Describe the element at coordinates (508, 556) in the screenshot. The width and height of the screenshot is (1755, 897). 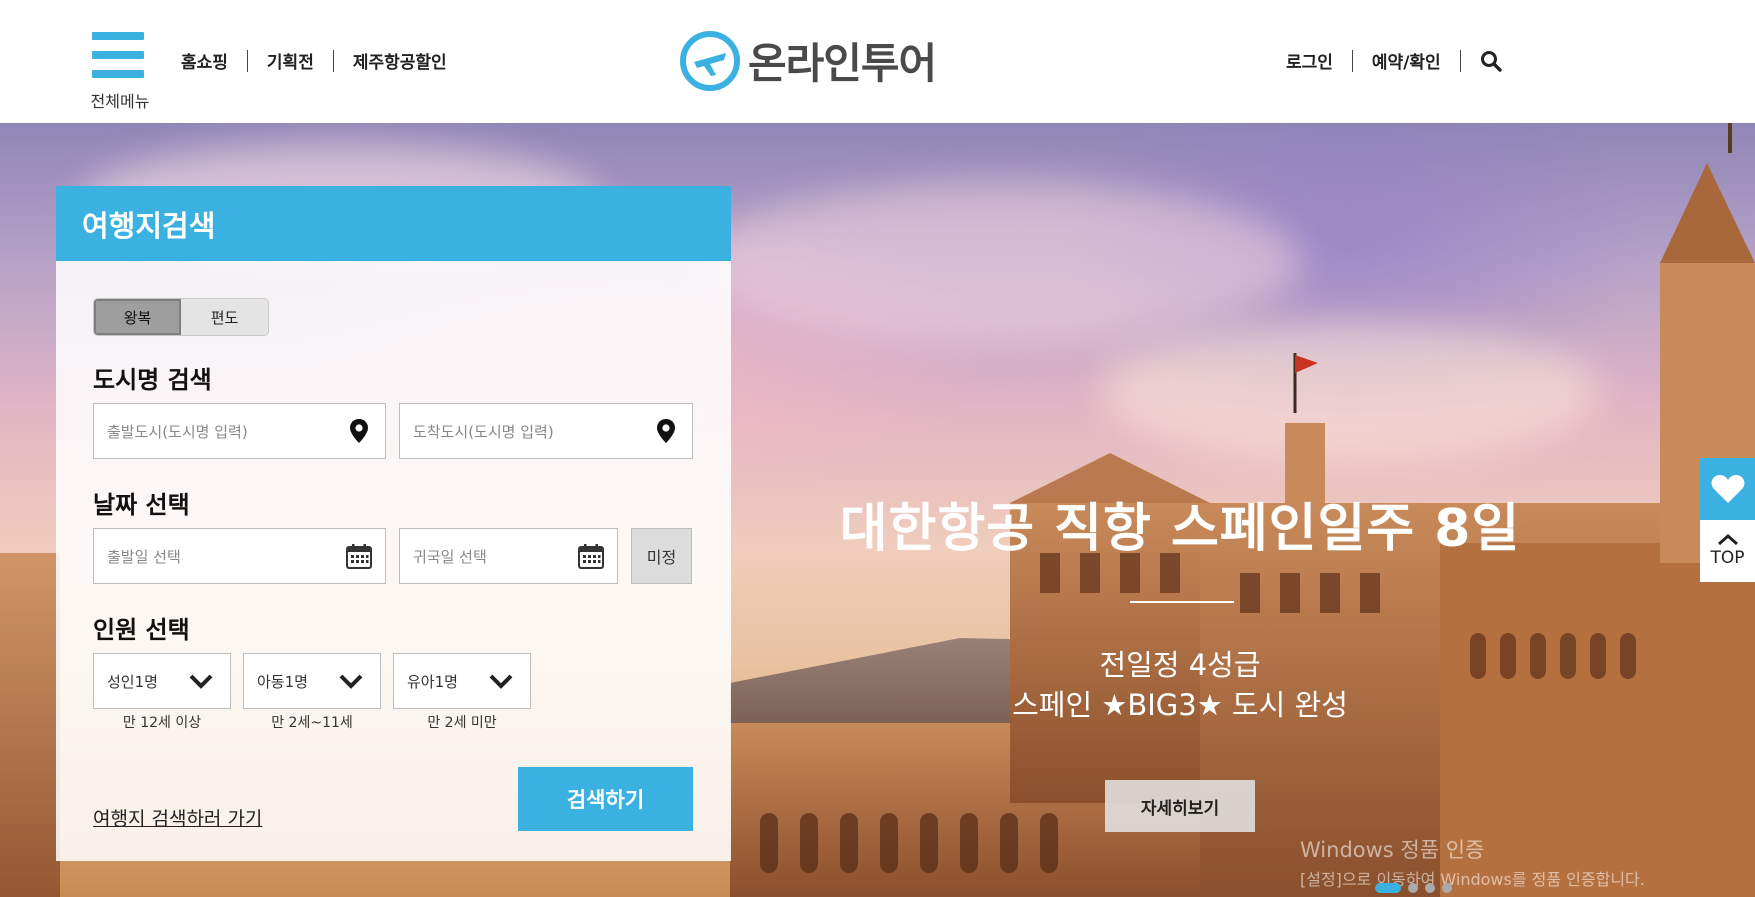
I see `return-date-input: 귀국일 선택` at that location.